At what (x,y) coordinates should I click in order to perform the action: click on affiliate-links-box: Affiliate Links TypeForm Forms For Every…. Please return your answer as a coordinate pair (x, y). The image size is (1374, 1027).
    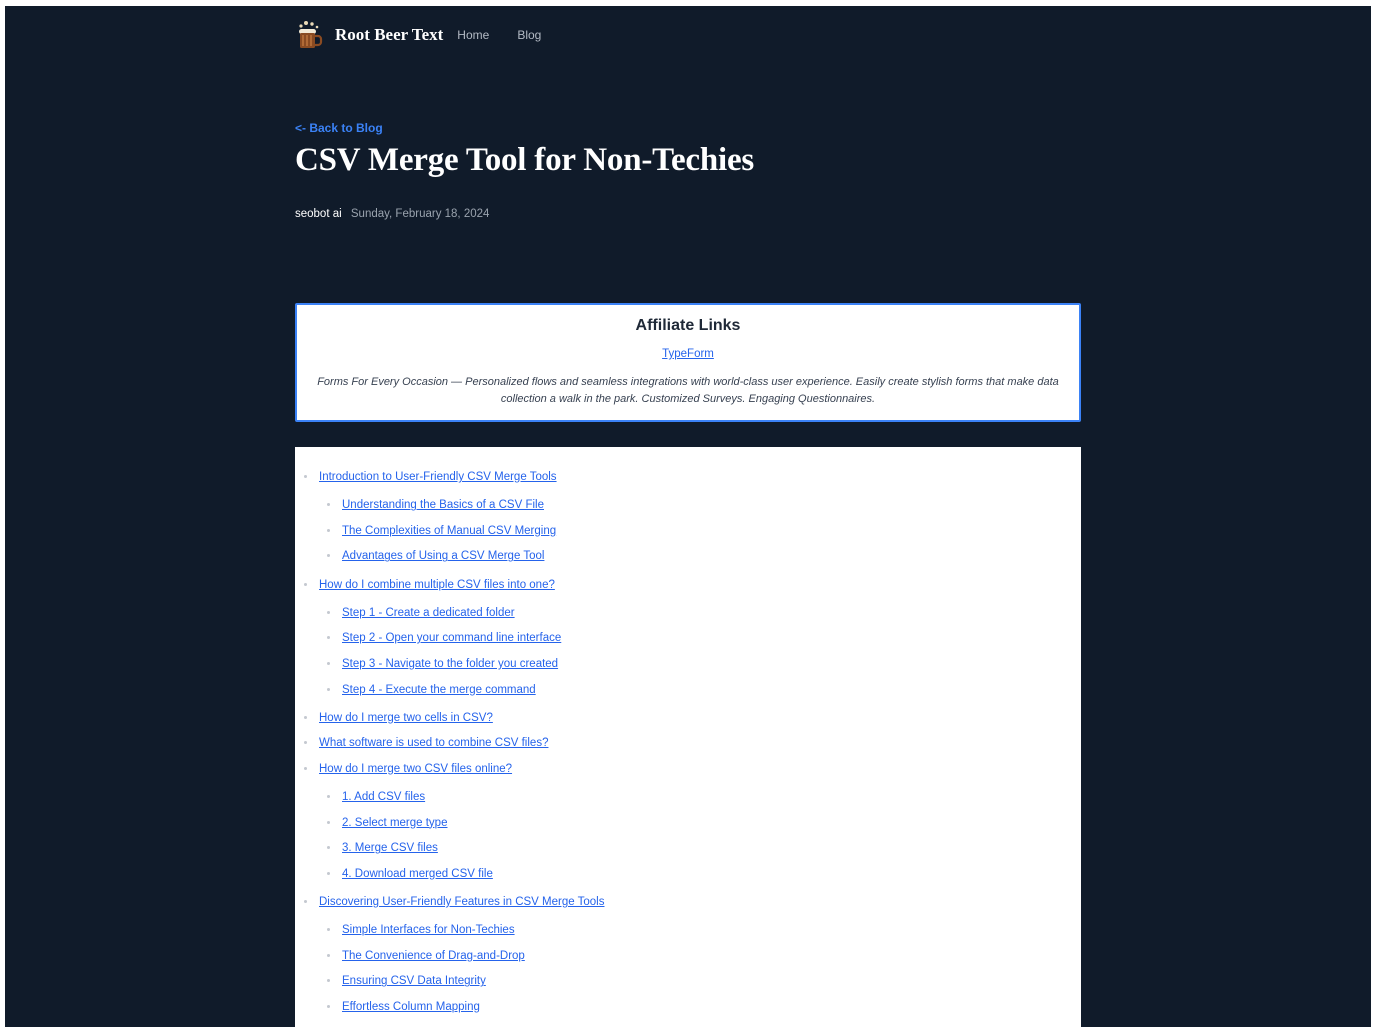
    Looking at the image, I should click on (688, 362).